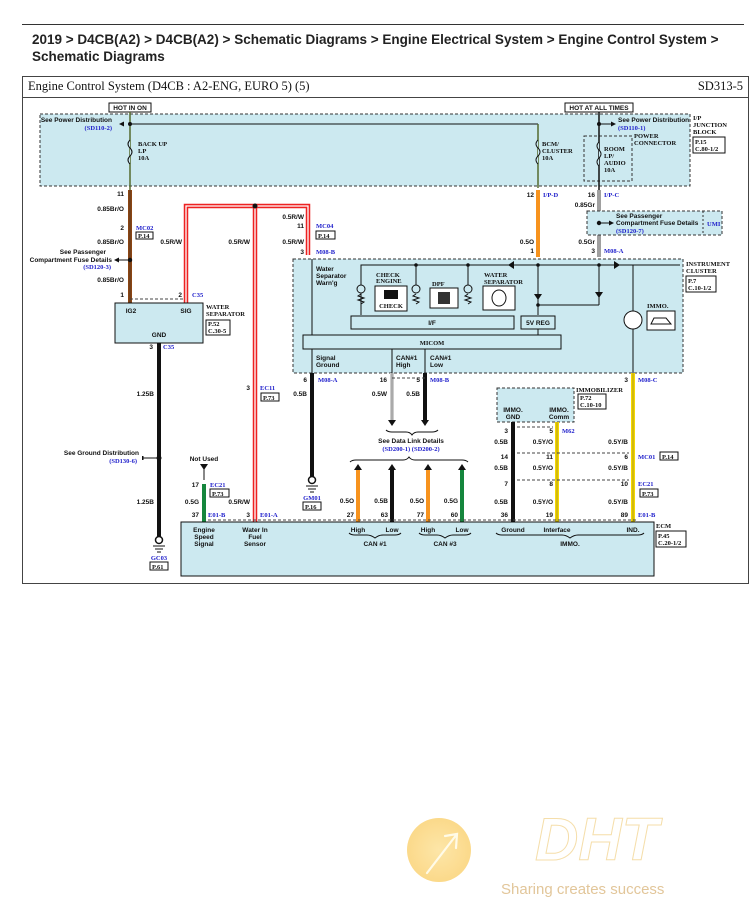  What do you see at coordinates (551, 484) in the screenshot?
I see `pin-8: 8` at bounding box center [551, 484].